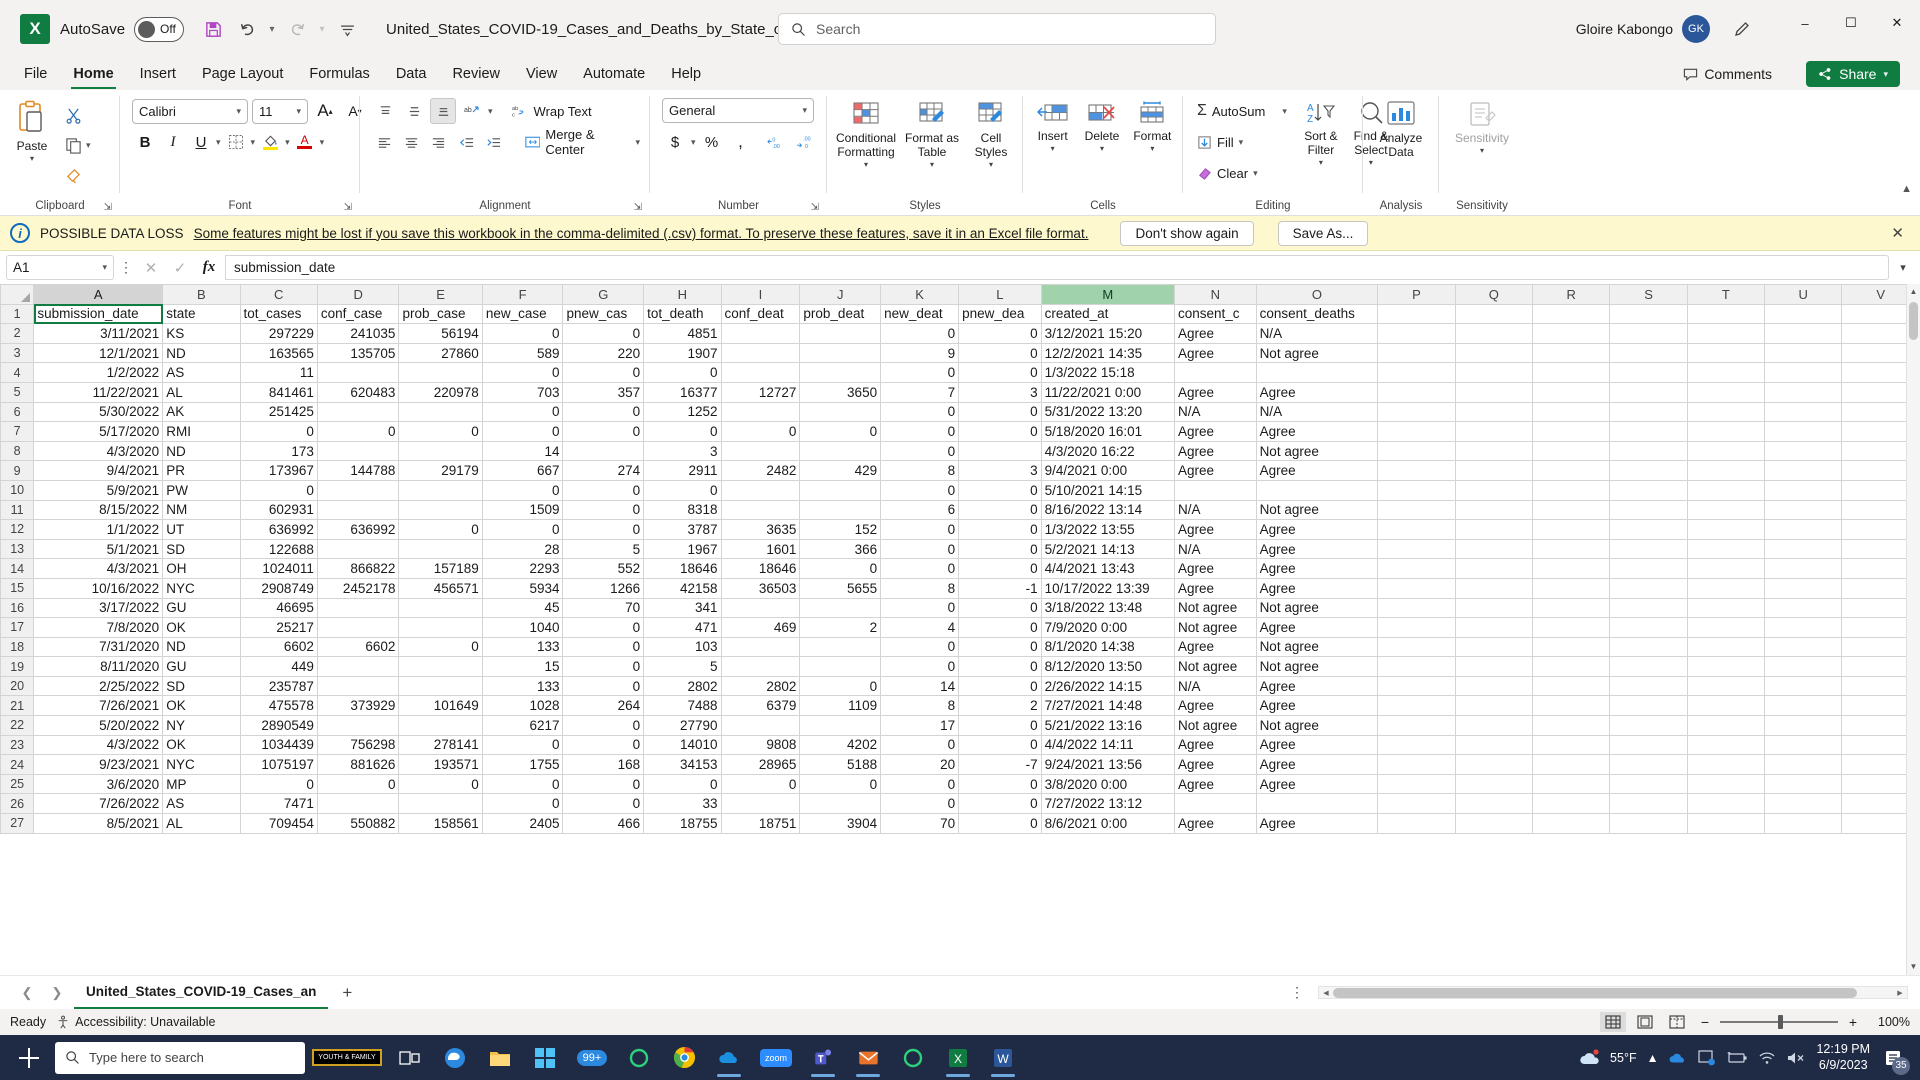 This screenshot has height=1080, width=1920. I want to click on cell-B12: UT, so click(201, 529).